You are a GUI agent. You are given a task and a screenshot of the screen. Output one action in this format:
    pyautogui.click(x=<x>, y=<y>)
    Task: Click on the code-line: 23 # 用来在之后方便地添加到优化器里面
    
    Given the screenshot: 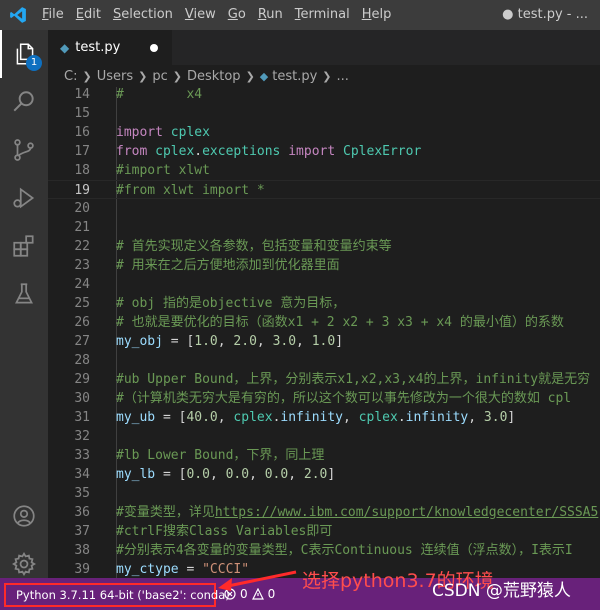 What is the action you would take?
    pyautogui.click(x=324, y=265)
    